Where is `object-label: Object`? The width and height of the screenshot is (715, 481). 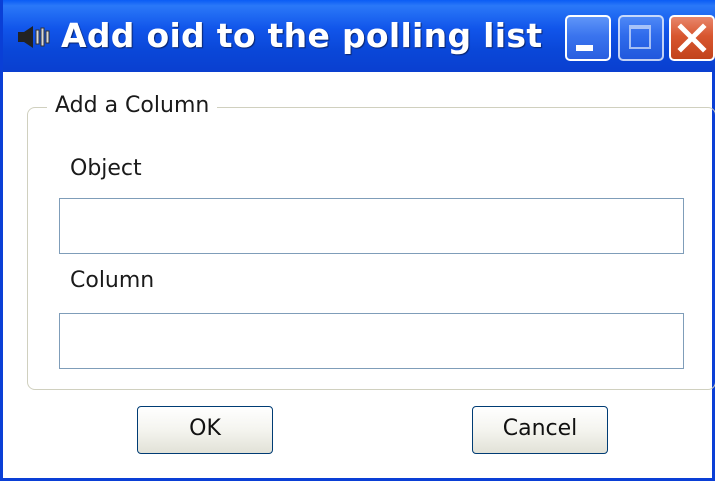
object-label: Object is located at coordinates (106, 168).